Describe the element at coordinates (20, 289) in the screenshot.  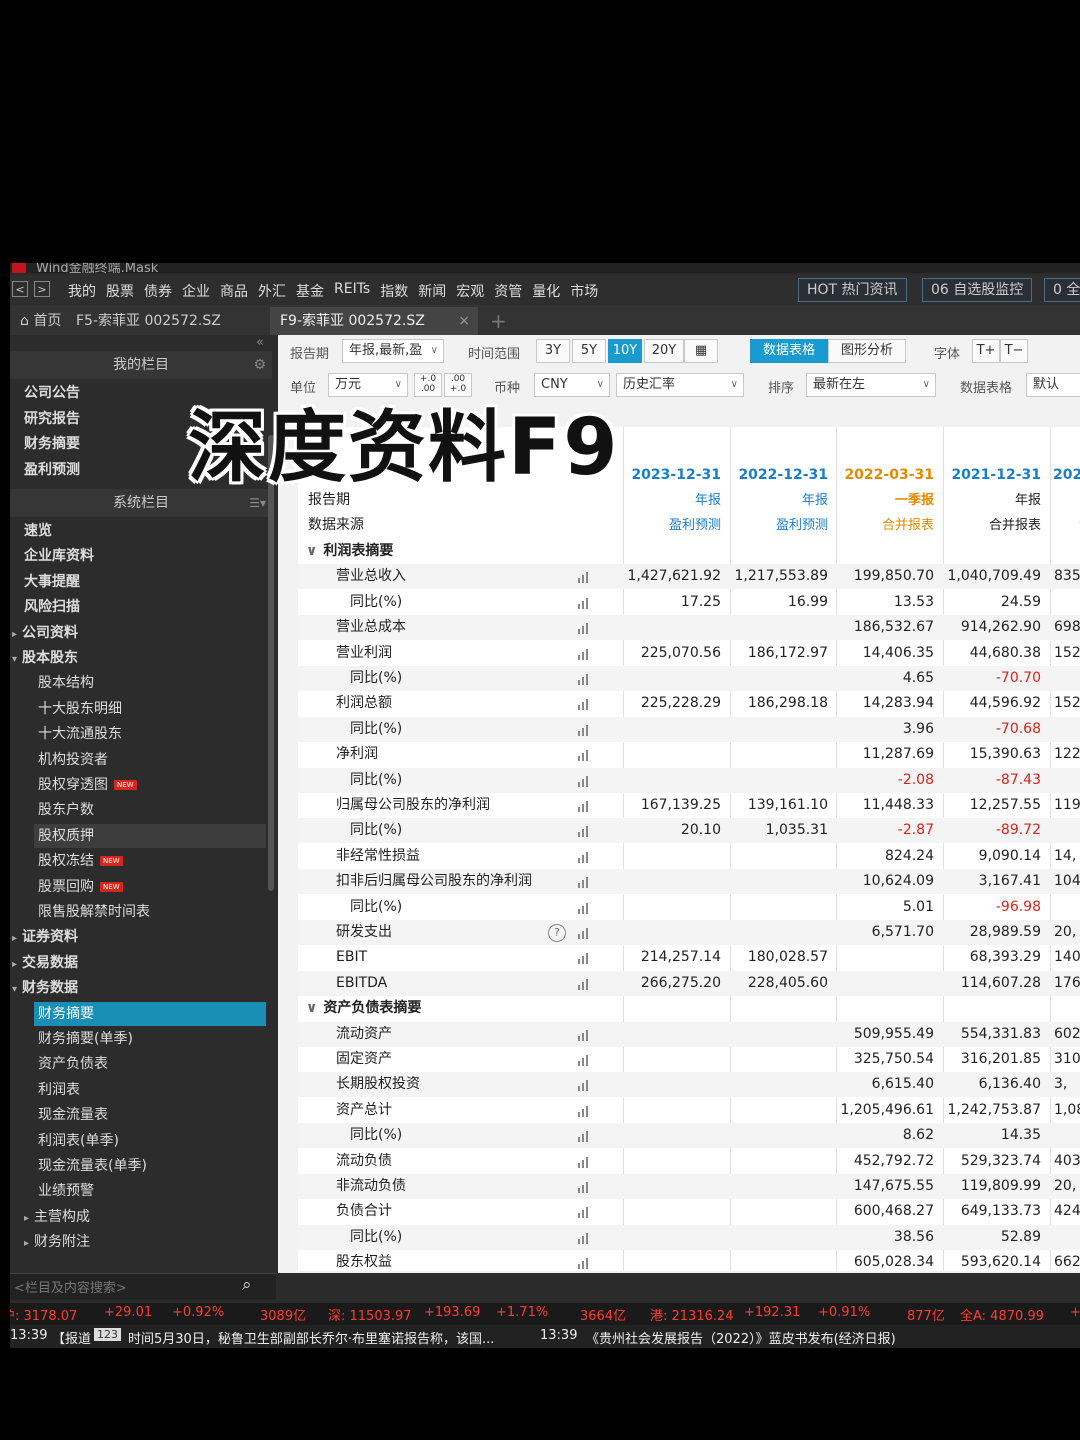
I see `back-icon: <` at that location.